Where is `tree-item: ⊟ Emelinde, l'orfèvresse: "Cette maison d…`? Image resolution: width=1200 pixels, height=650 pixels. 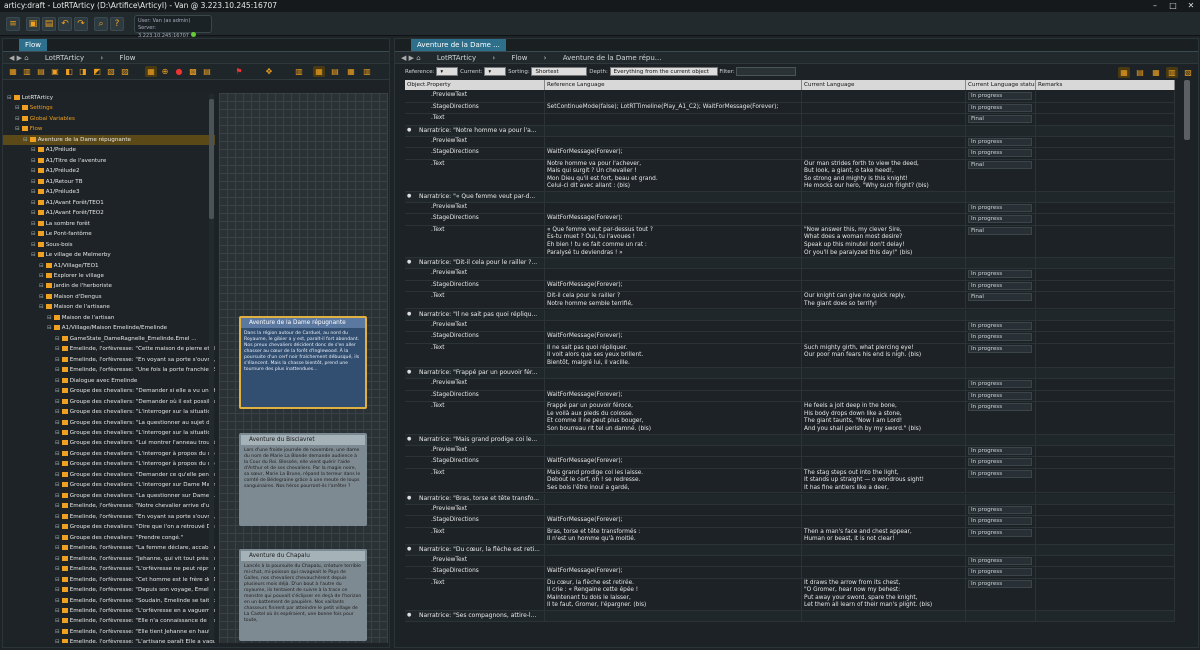
tree-item: ⊟ Emelinde, l'orfèvresse: "Cette maison d… is located at coordinates (109, 349).